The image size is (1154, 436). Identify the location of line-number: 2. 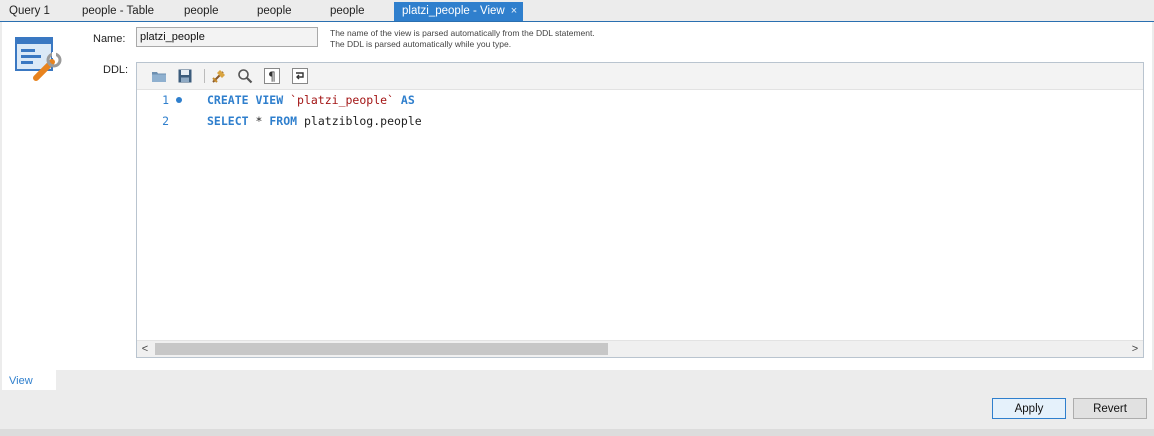
(165, 121).